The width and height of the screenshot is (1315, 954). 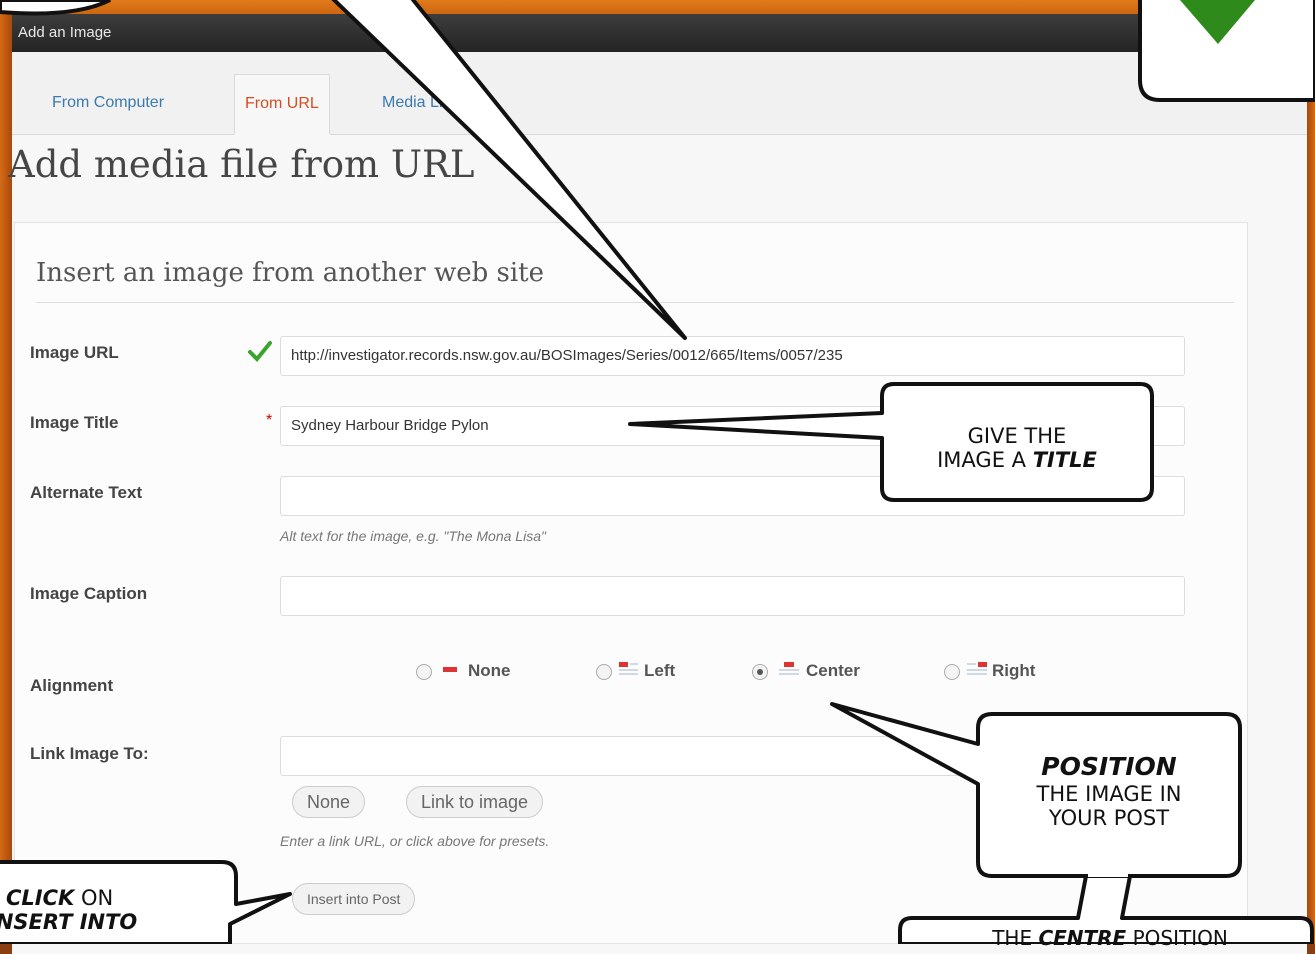 What do you see at coordinates (1017, 436) in the screenshot?
I see `title-callout-line-1: Give the` at bounding box center [1017, 436].